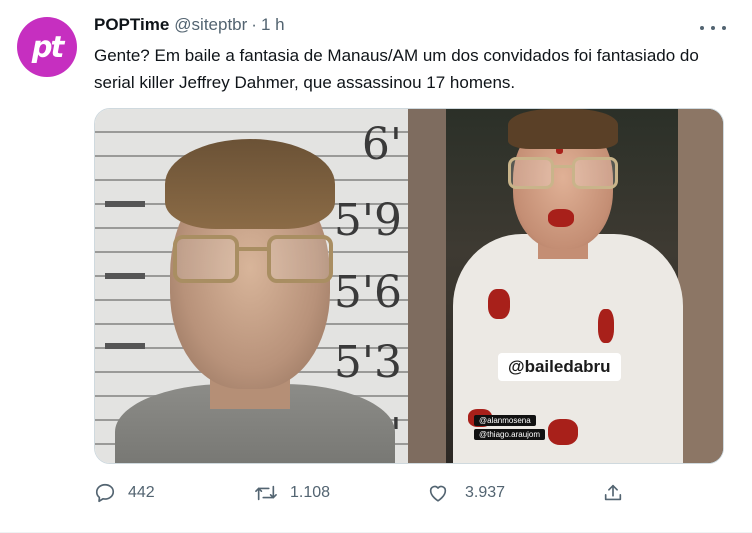  I want to click on share-button, so click(613, 493).